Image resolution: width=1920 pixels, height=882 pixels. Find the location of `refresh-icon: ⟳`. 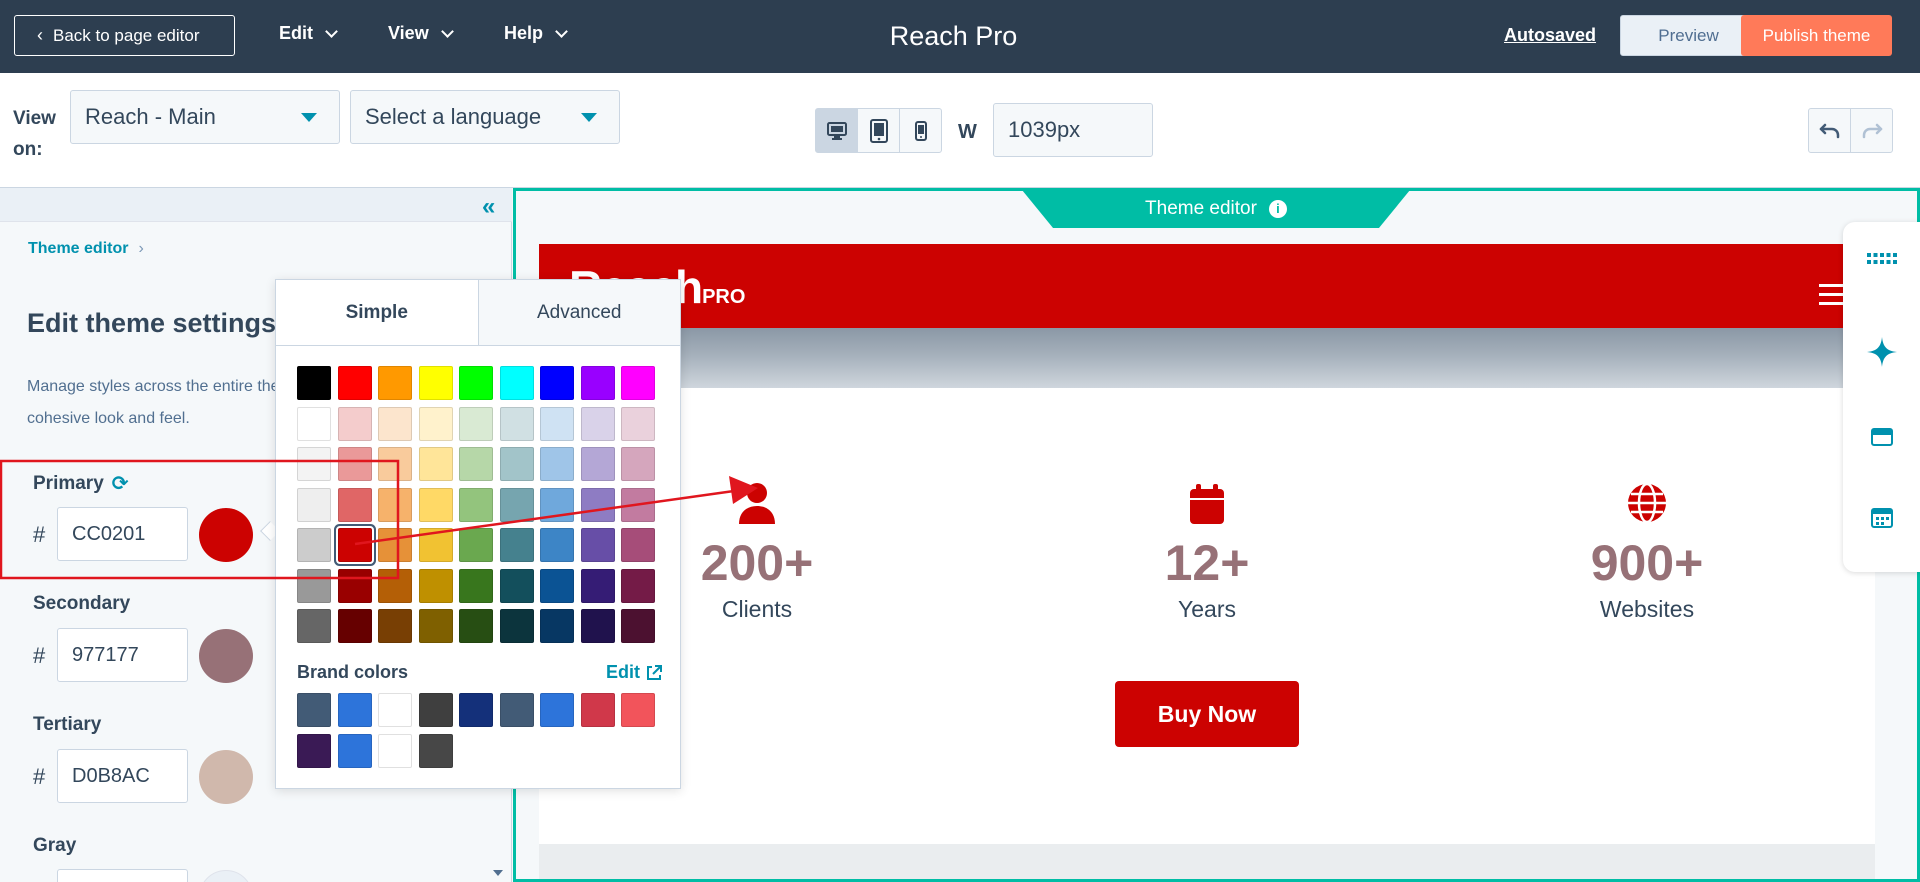

refresh-icon: ⟳ is located at coordinates (120, 483).